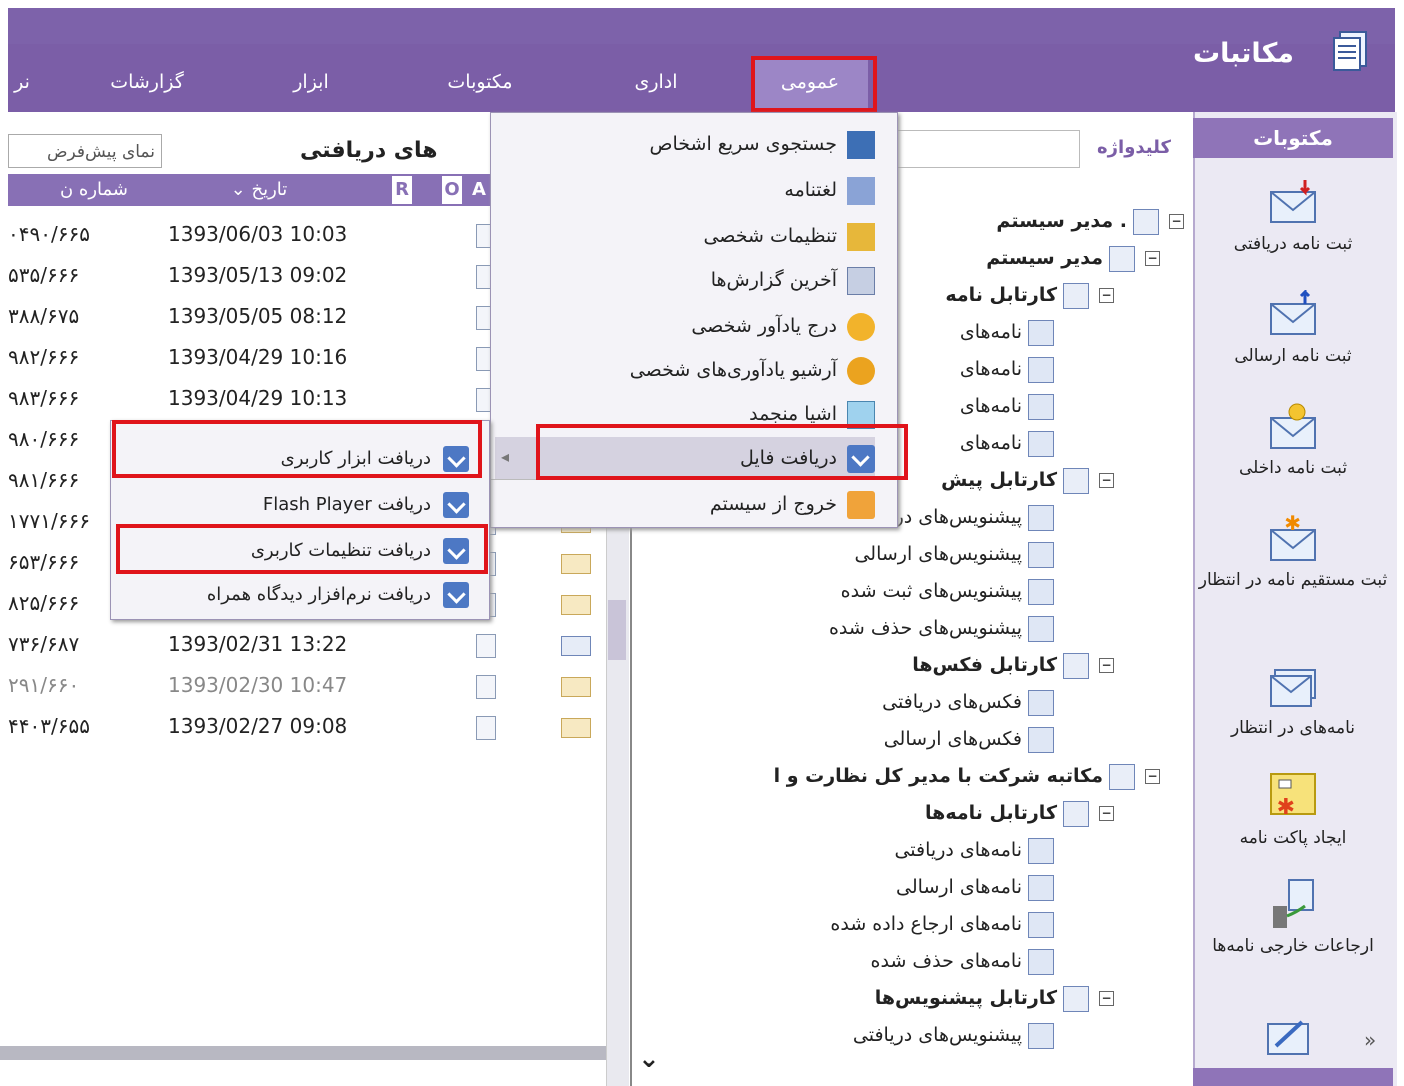 This screenshot has width=1404, height=1086. Describe the element at coordinates (952, 702) in the screenshot. I see `tree-node-label: فکس‌های دریافتی` at that location.